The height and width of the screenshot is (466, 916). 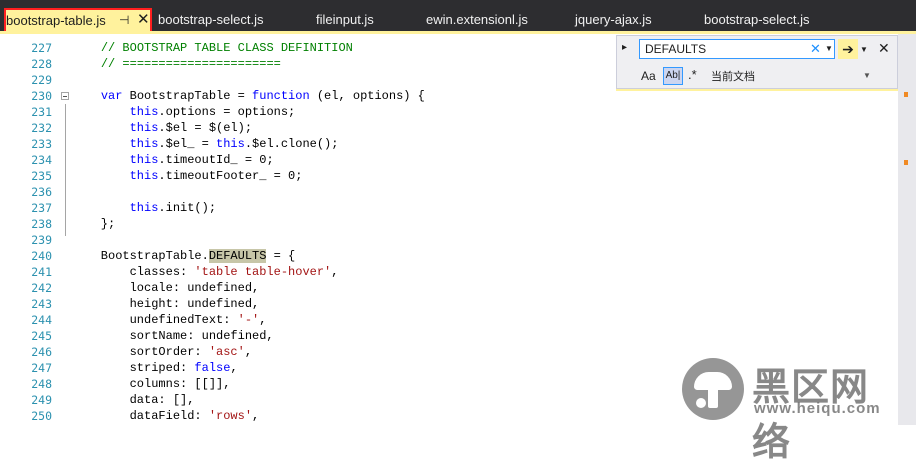 I want to click on tab-bootstrap-select-js-2: bootstrap-select.js, so click(x=757, y=19).